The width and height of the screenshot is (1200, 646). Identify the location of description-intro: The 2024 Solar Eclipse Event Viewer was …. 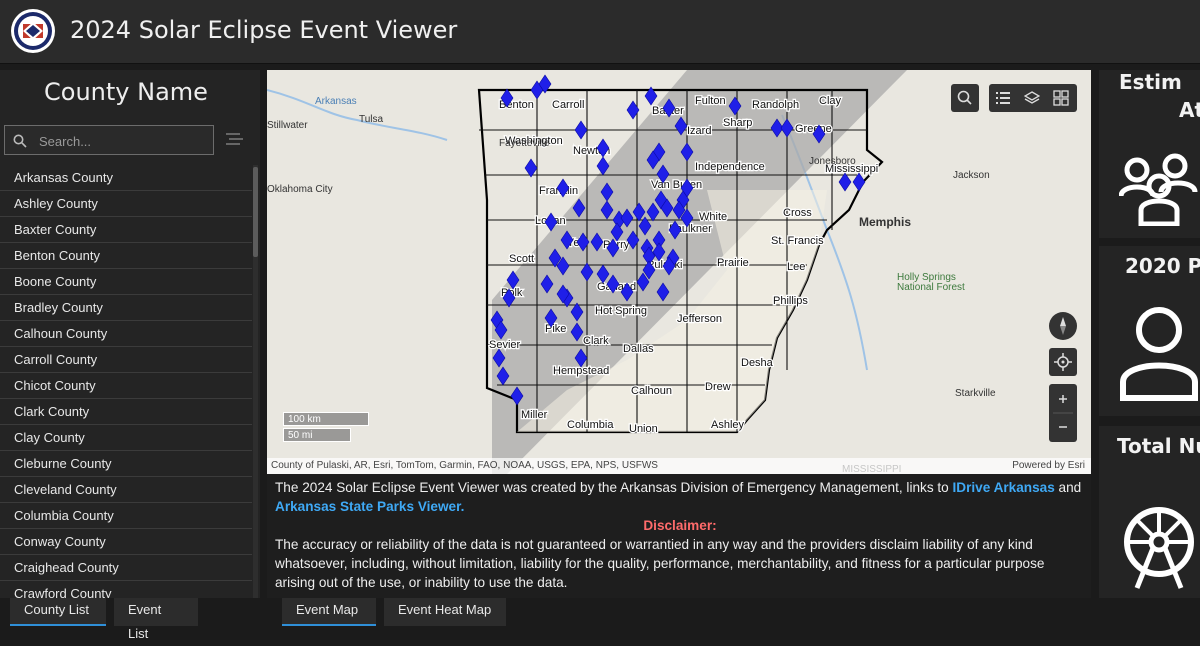
(614, 487).